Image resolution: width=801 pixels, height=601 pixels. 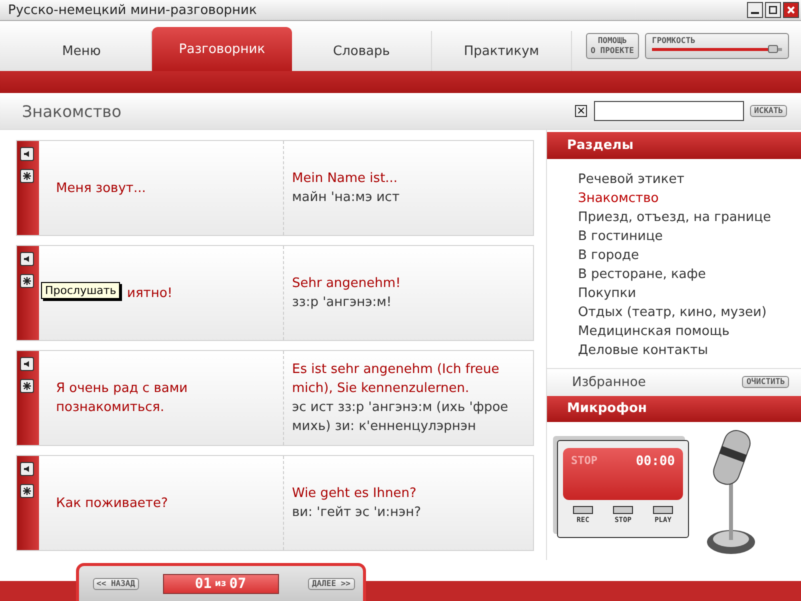 I want to click on section-link: В городе, so click(x=689, y=255).